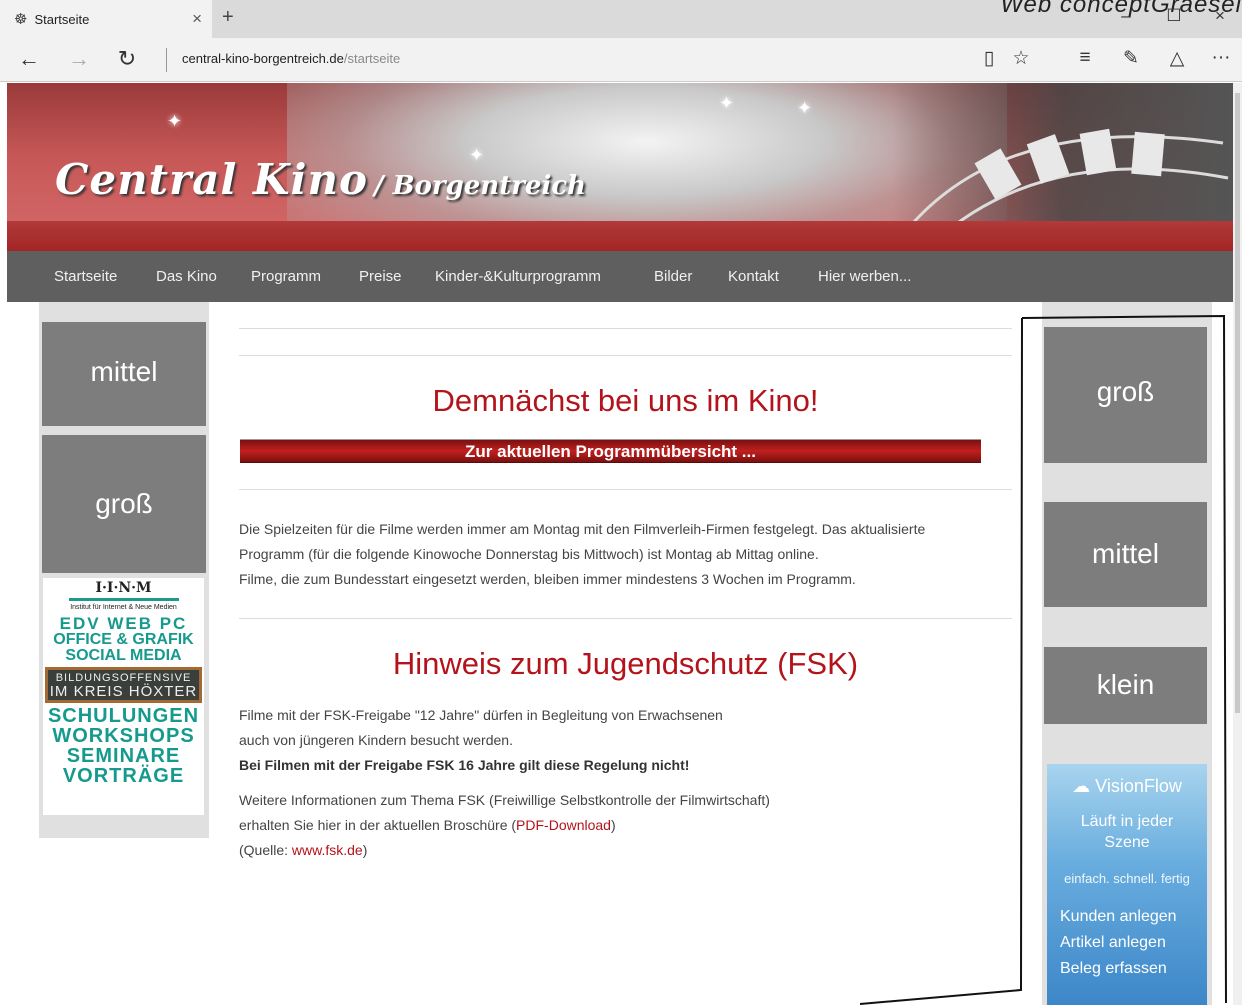  What do you see at coordinates (166, 60) in the screenshot?
I see `address-divider` at bounding box center [166, 60].